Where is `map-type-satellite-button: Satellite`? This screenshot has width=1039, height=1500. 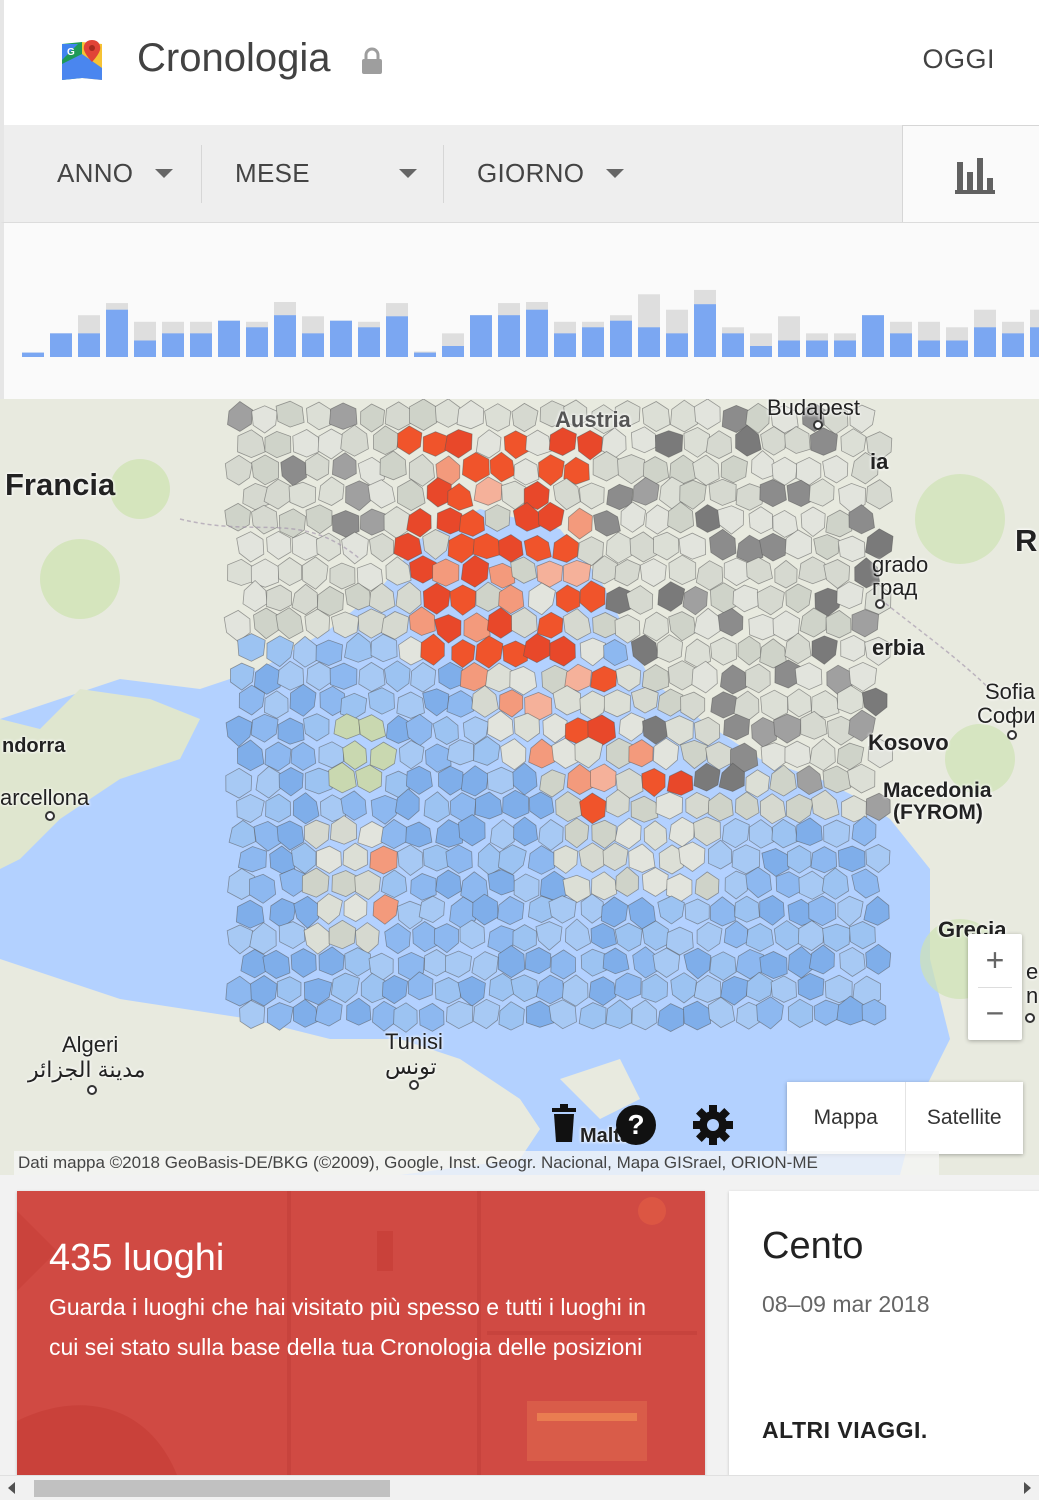
map-type-satellite-button: Satellite is located at coordinates (964, 1118).